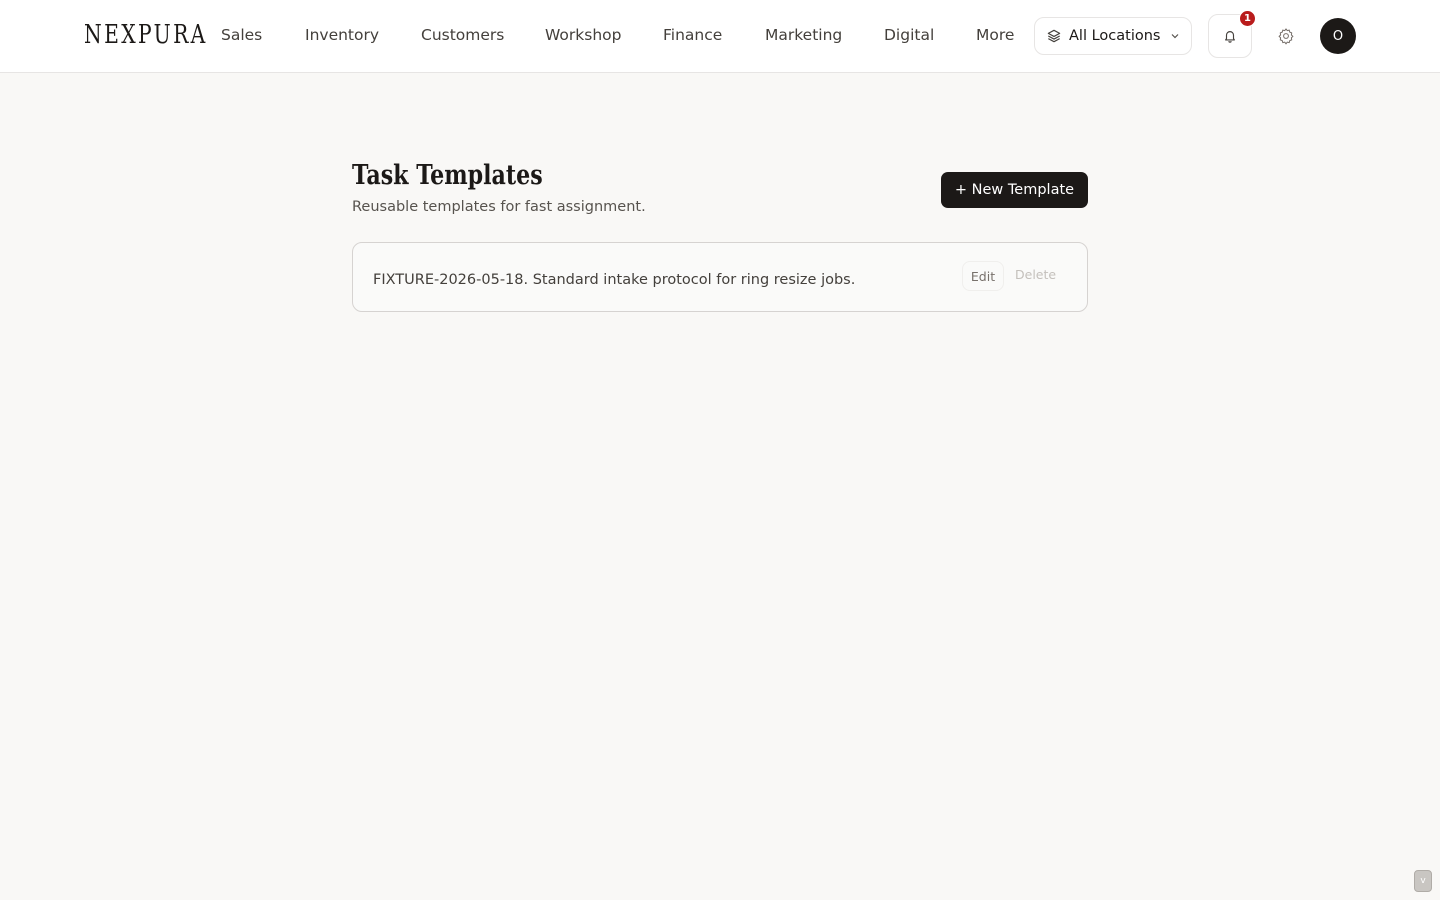 Image resolution: width=1440 pixels, height=900 pixels. What do you see at coordinates (995, 35) in the screenshot?
I see `nav-item-more: More` at bounding box center [995, 35].